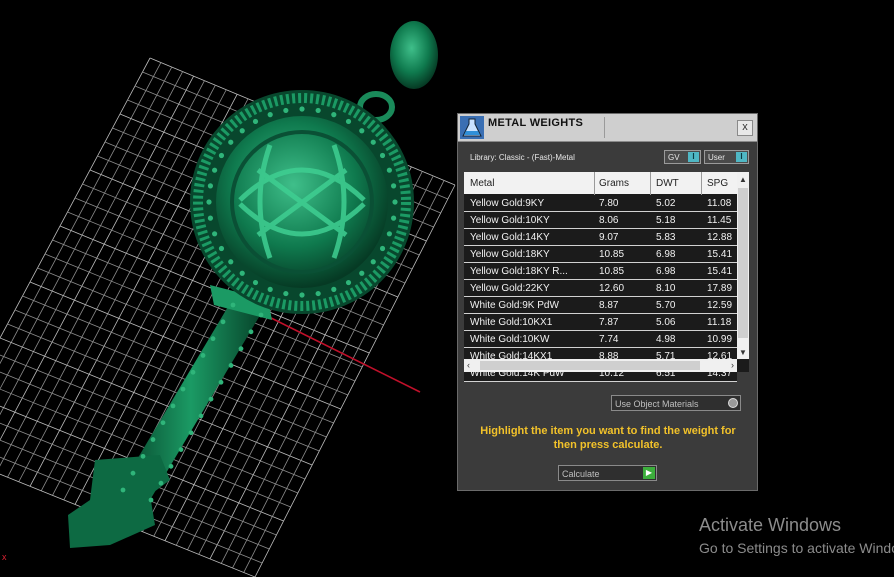 The width and height of the screenshot is (894, 577). I want to click on col-header-metal: Metal, so click(482, 183).